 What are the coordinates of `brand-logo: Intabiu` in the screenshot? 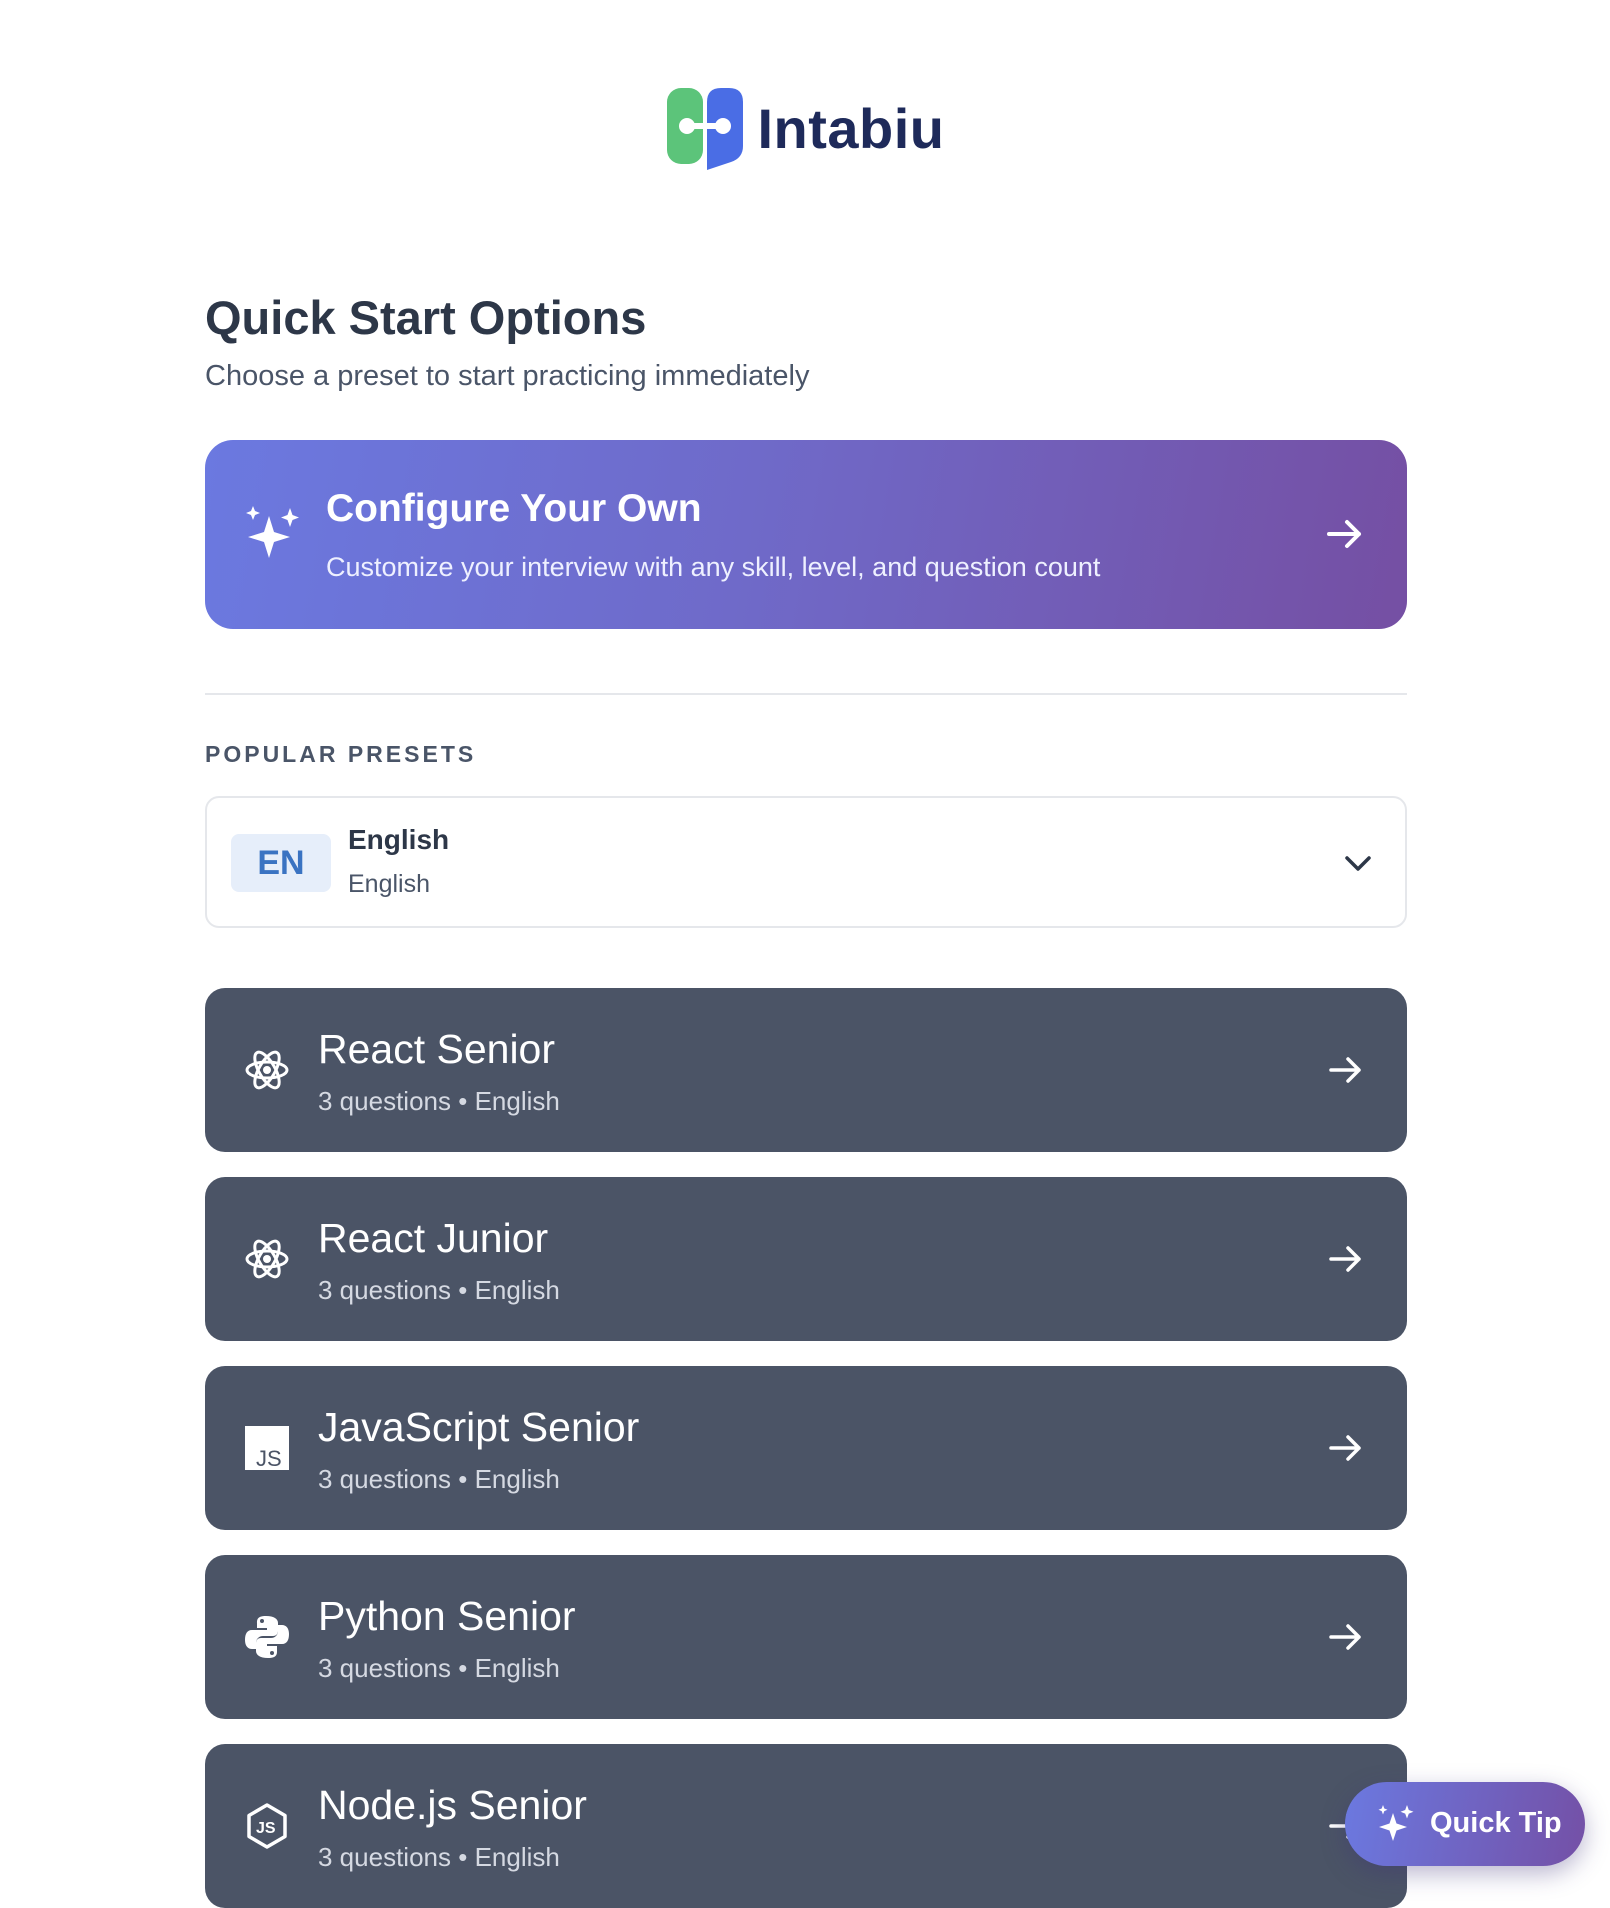 It's located at (805, 128).